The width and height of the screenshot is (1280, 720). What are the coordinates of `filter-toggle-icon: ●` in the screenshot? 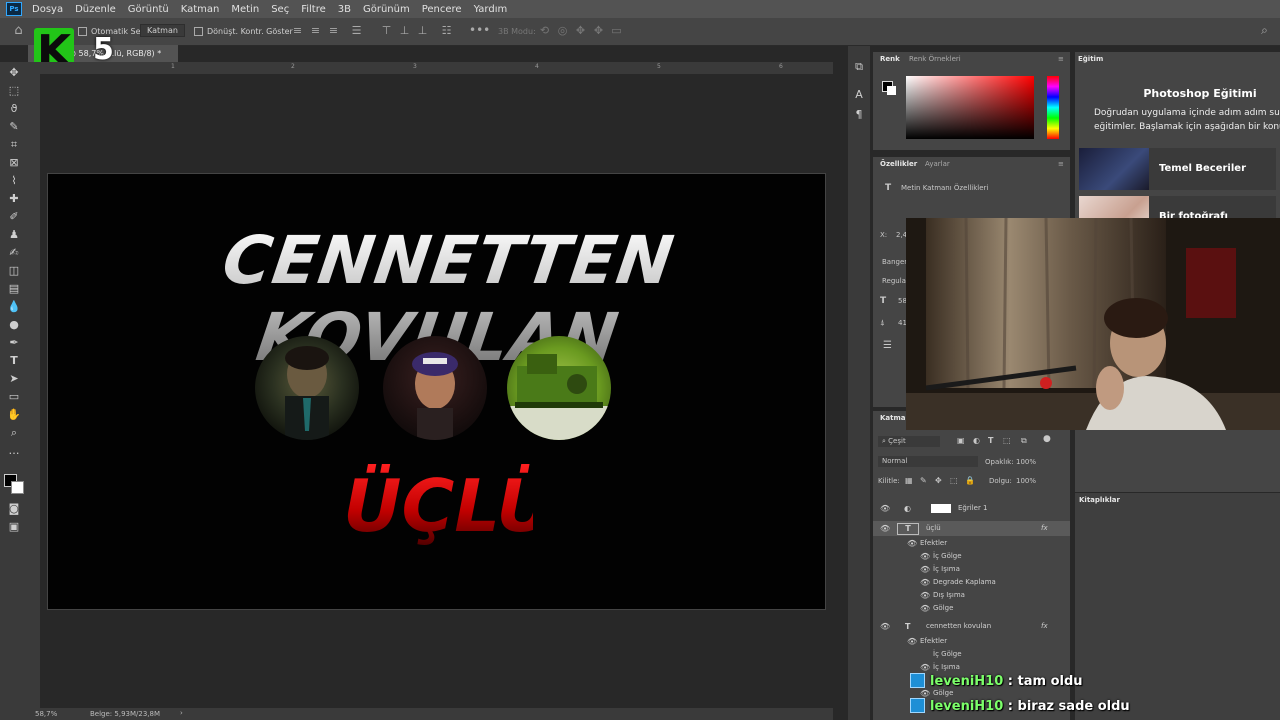 It's located at (1047, 439).